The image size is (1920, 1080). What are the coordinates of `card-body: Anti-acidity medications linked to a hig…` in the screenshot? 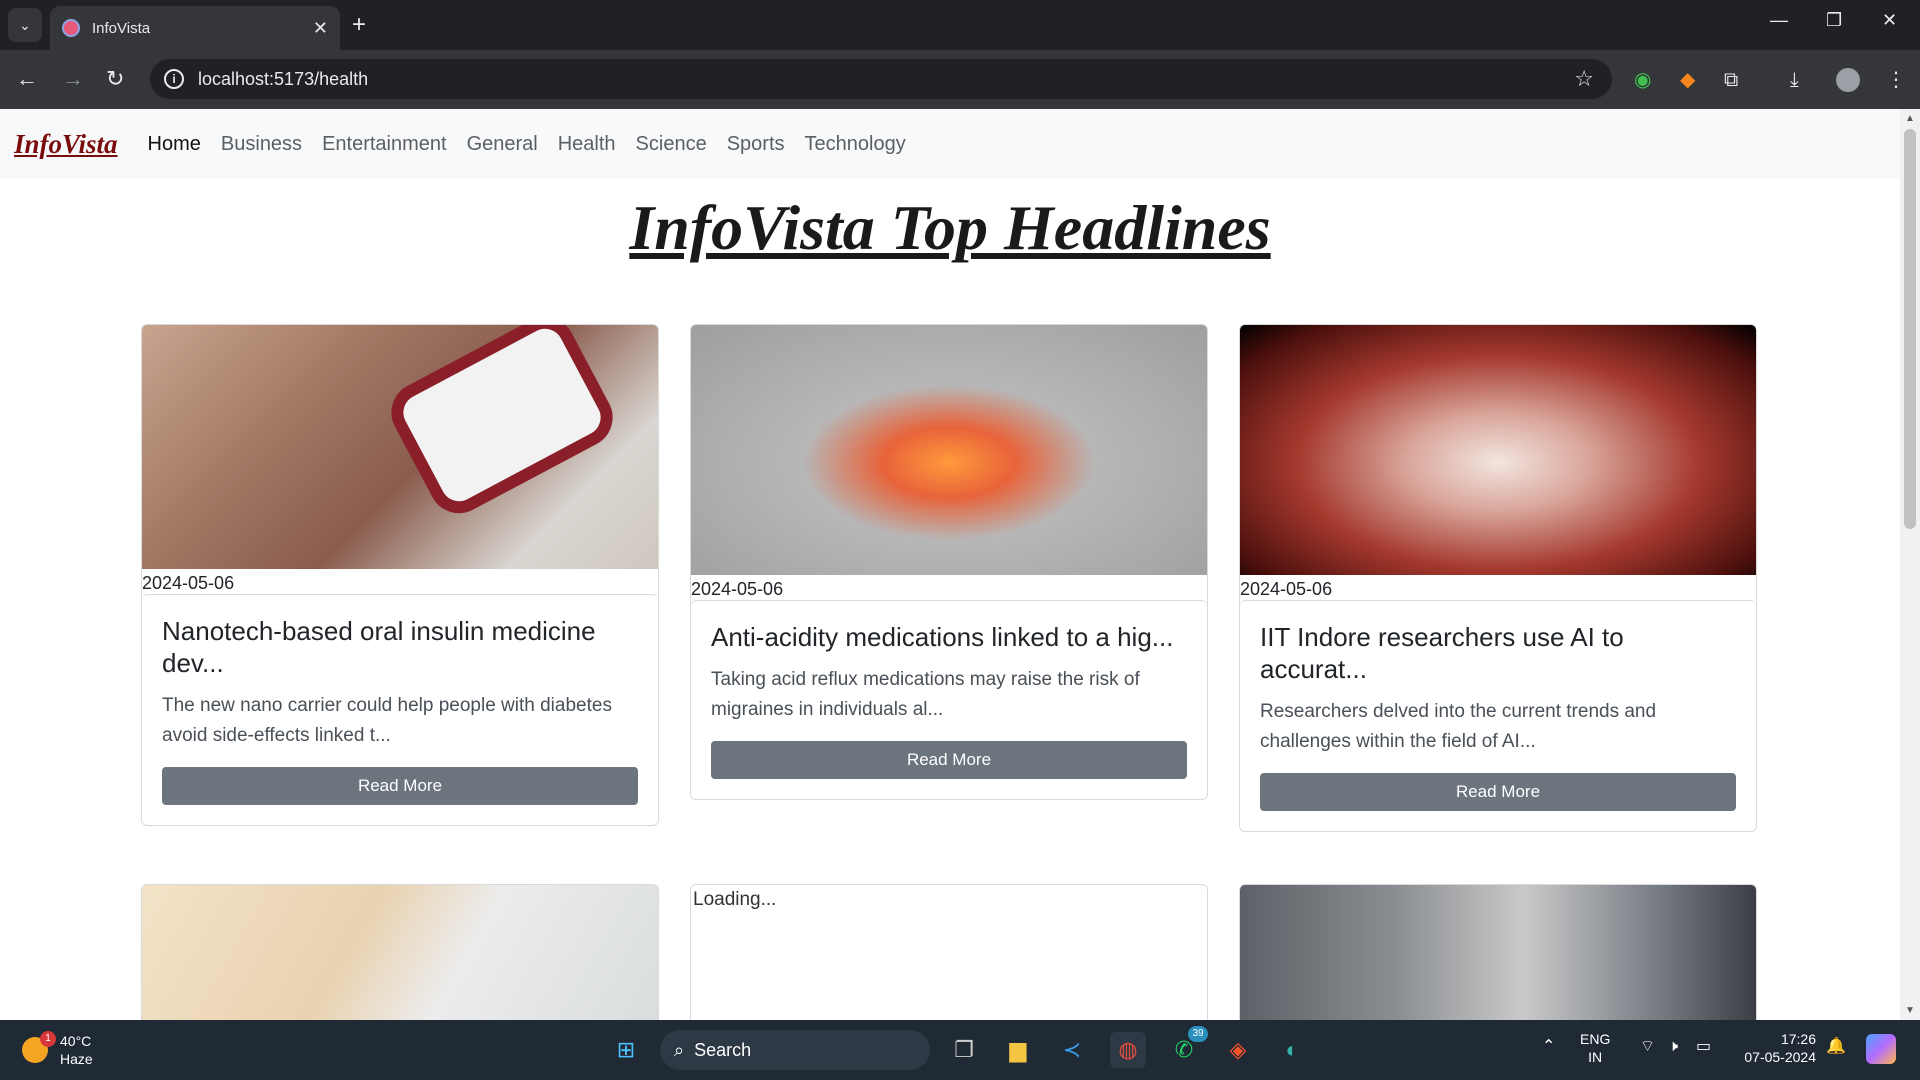 It's located at (949, 699).